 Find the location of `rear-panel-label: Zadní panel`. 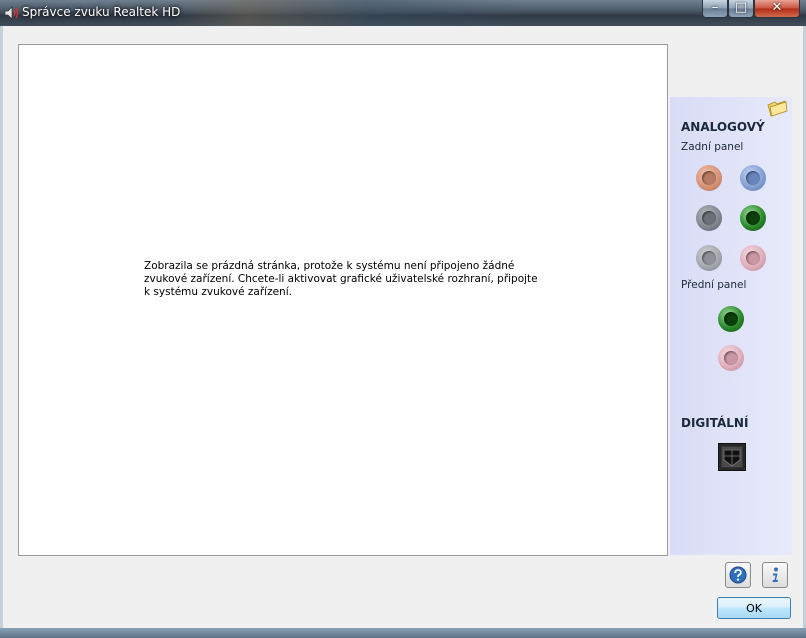

rear-panel-label: Zadní panel is located at coordinates (712, 147).